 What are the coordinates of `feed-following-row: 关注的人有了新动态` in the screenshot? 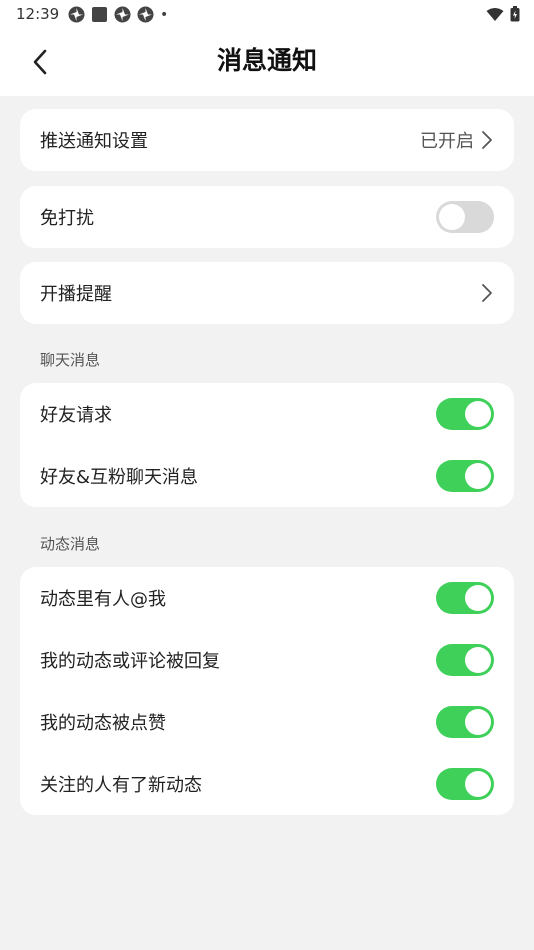 It's located at (267, 784).